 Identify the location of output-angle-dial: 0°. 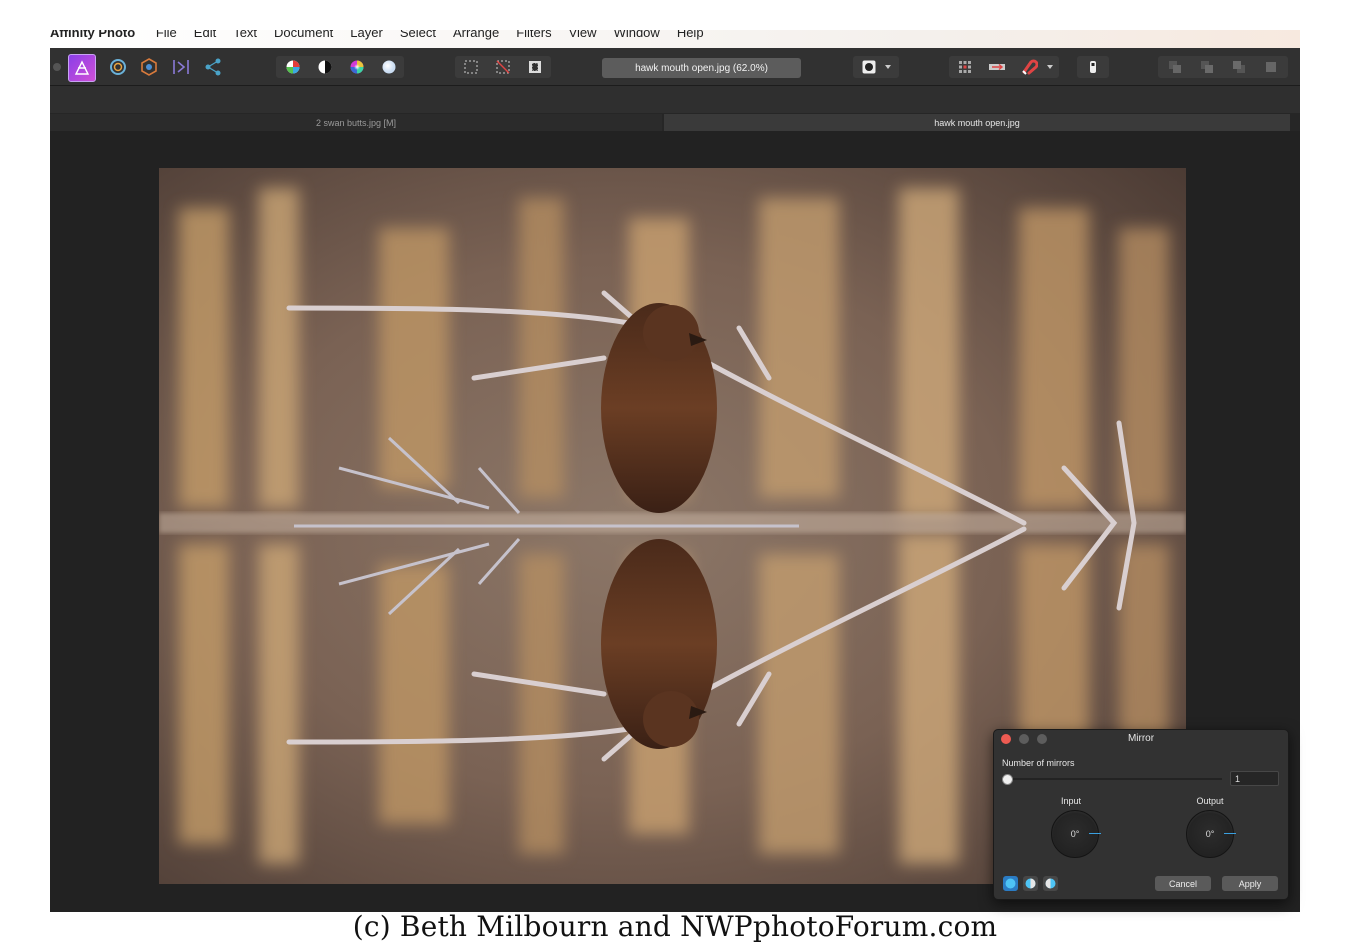
(1211, 834).